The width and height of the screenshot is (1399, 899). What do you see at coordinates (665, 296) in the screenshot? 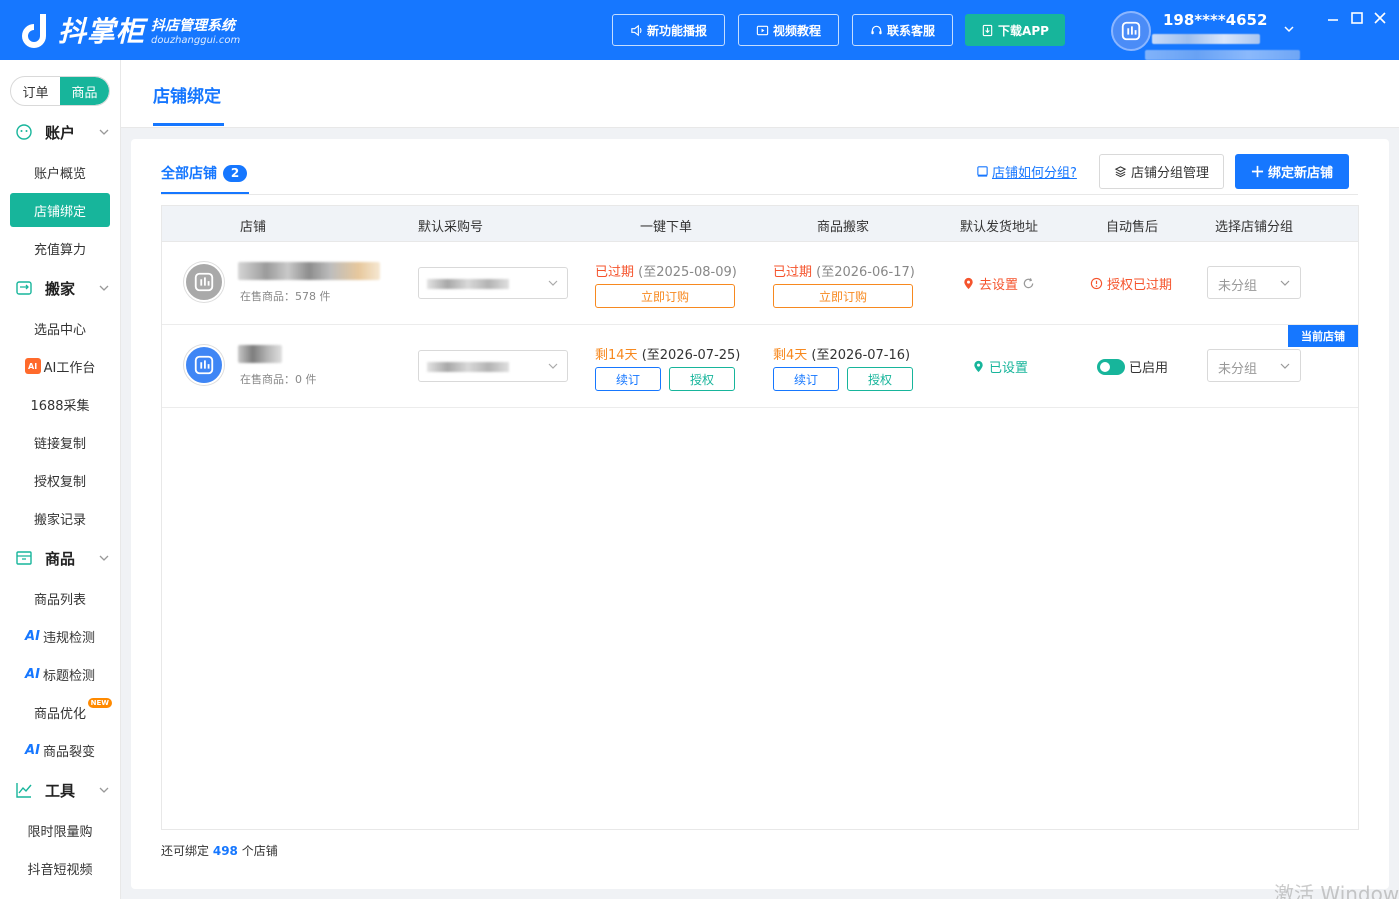
I see `one-click-order-subscribe-button: 立即订购` at bounding box center [665, 296].